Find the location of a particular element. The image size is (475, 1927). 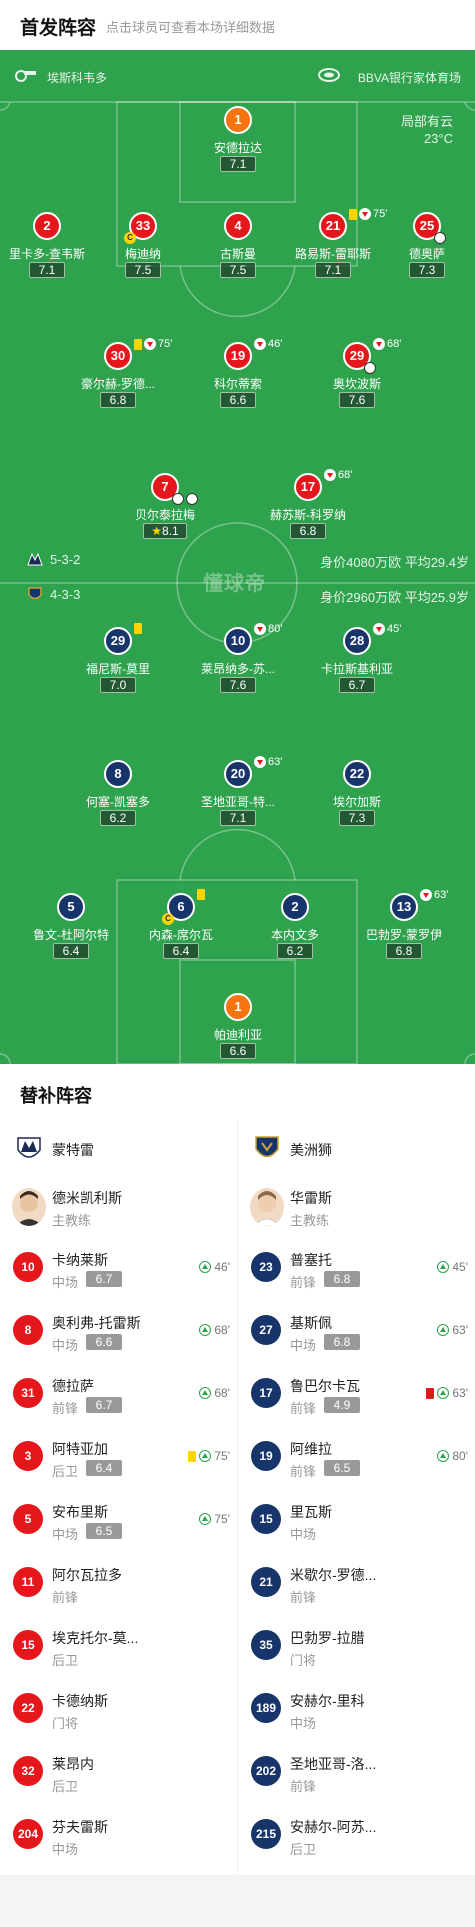

event-minute: 75' is located at coordinates (165, 344).